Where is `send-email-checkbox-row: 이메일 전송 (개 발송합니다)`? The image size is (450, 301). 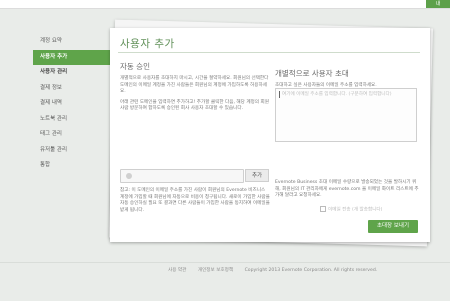 send-email-checkbox-row: 이메일 전송 (개 발송합니다) is located at coordinates (351, 209).